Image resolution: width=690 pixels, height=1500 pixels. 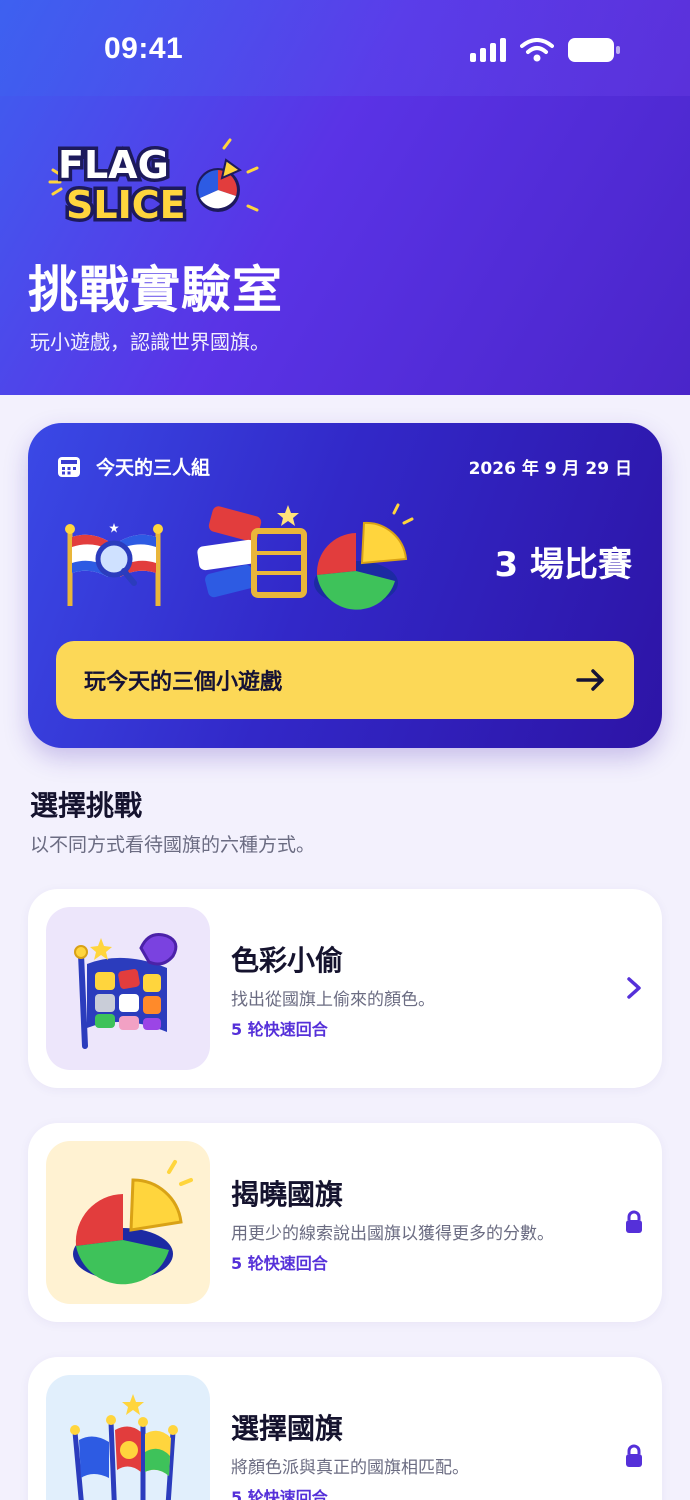 What do you see at coordinates (155, 290) in the screenshot?
I see `page-title: 挑戰實驗室` at bounding box center [155, 290].